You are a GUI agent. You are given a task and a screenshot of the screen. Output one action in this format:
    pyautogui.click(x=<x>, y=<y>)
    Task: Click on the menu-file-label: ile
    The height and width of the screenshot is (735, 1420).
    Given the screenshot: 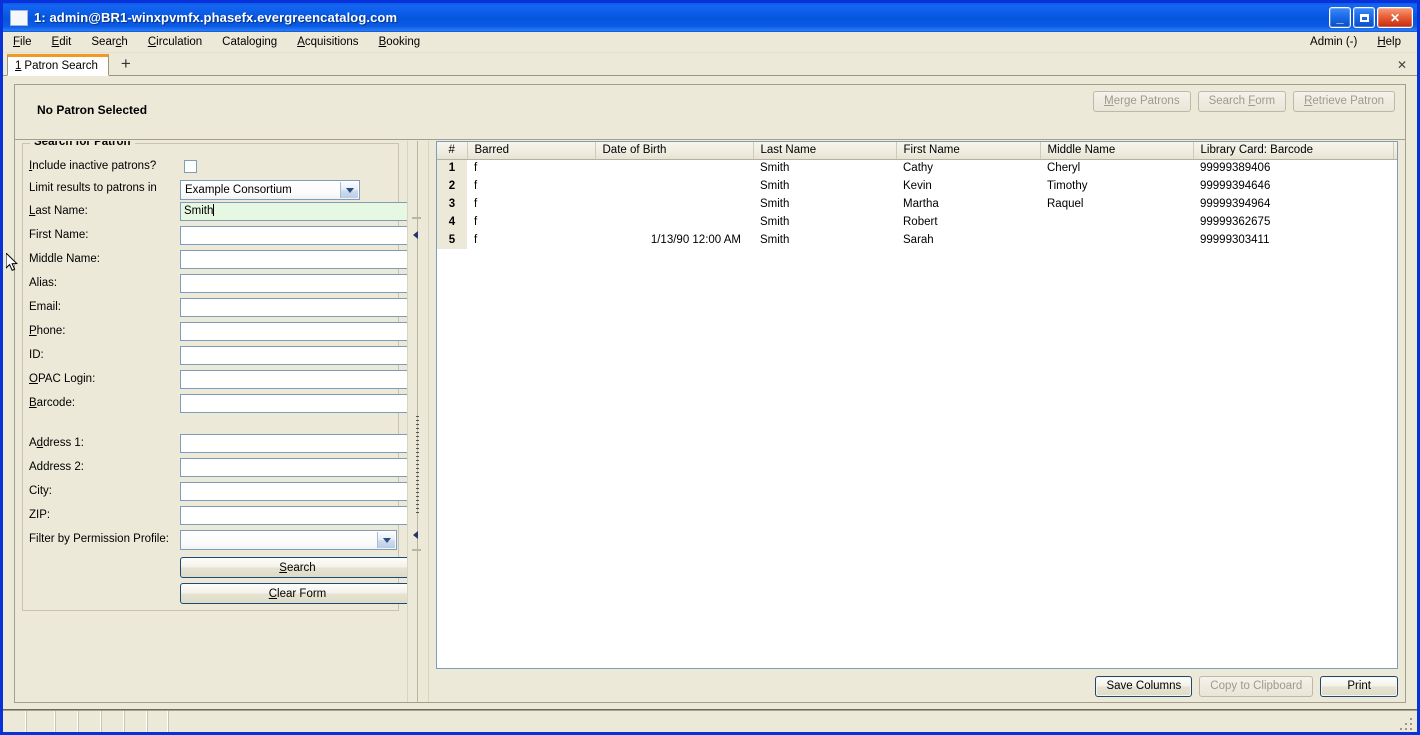 What is the action you would take?
    pyautogui.click(x=26, y=42)
    